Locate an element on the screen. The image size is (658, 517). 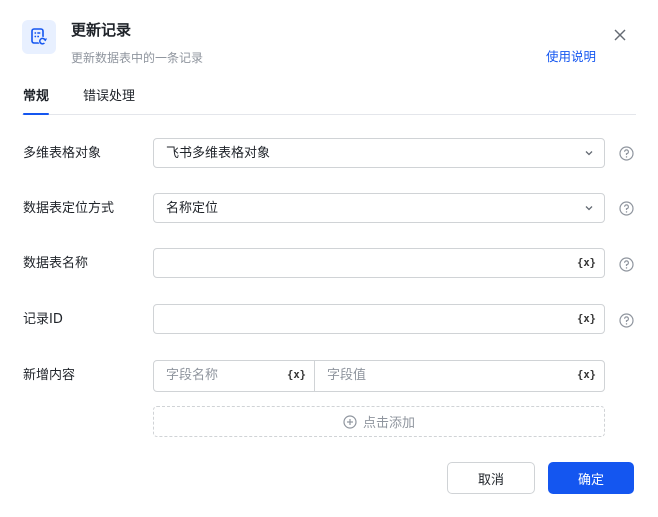
table-object-select: 飞书多维表格对象 is located at coordinates (379, 153).